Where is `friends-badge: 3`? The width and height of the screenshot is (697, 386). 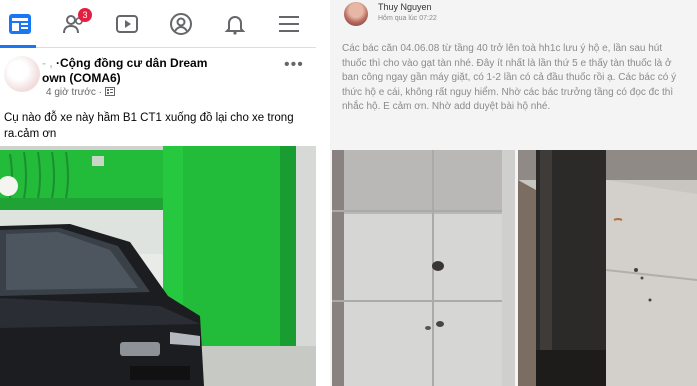
friends-badge: 3 is located at coordinates (85, 15).